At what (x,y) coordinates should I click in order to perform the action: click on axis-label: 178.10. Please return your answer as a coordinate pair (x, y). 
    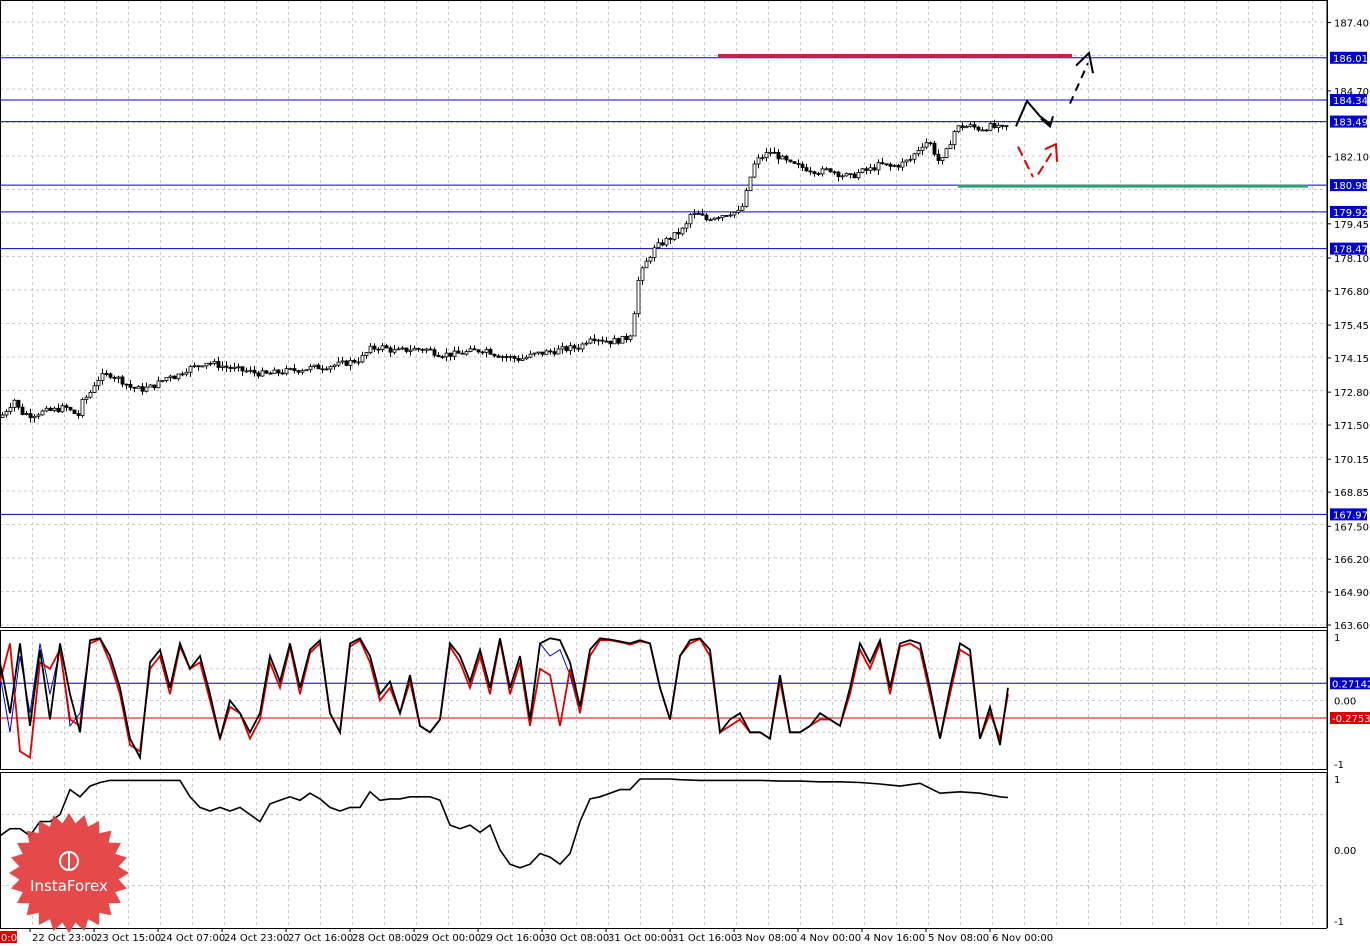
    Looking at the image, I should click on (1351, 259).